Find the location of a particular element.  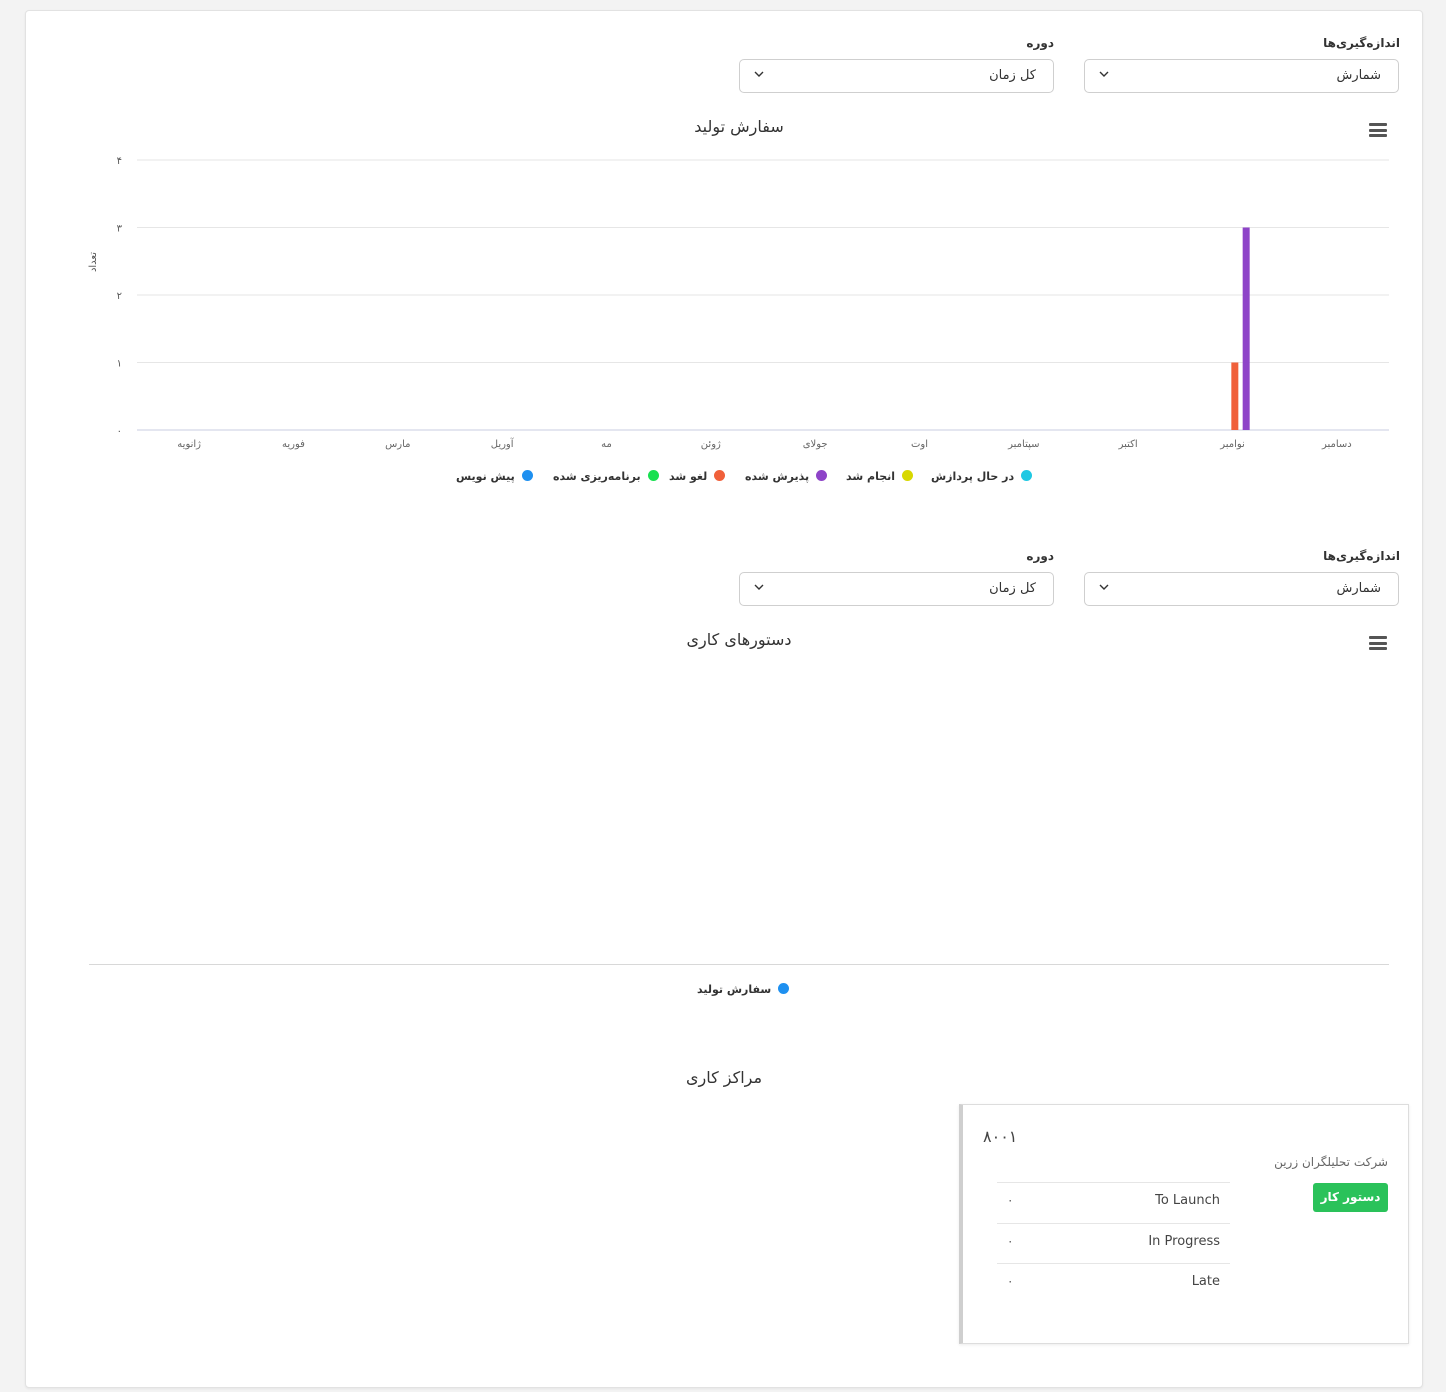

y-tick-label: ۴ is located at coordinates (119, 161).